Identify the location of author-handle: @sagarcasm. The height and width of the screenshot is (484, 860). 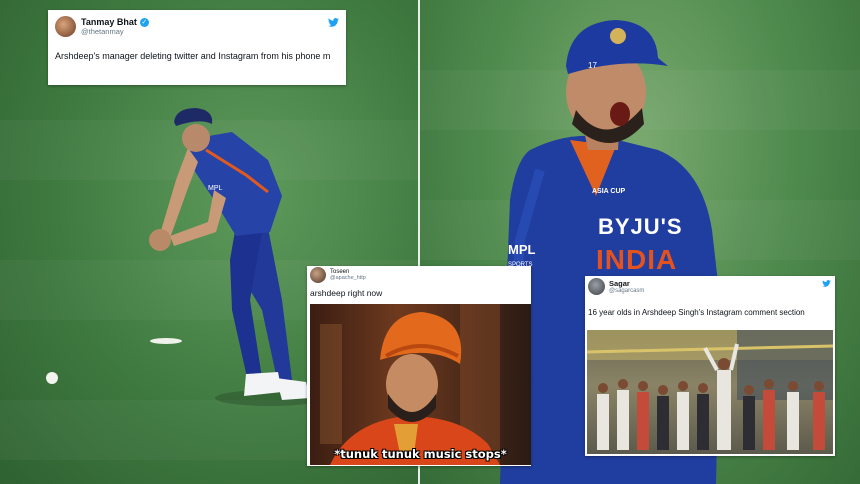
(626, 291).